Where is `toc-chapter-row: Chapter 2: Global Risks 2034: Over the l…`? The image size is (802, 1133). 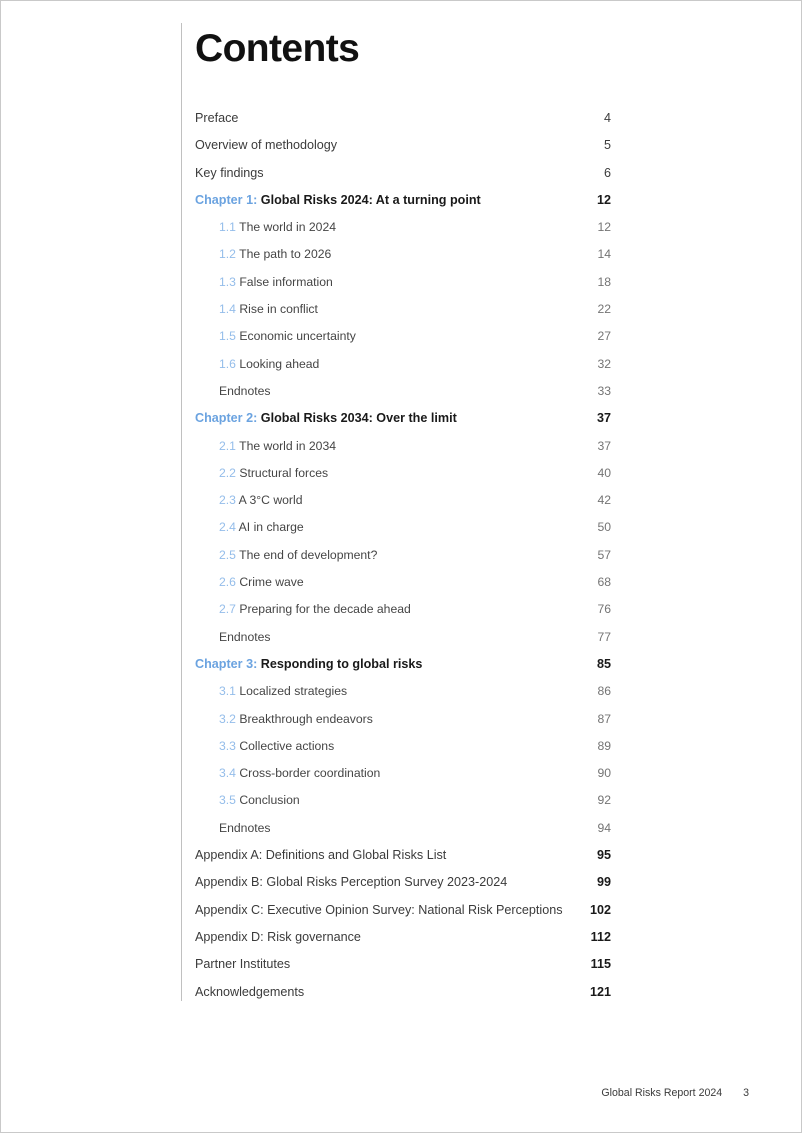 toc-chapter-row: Chapter 2: Global Risks 2034: Over the l… is located at coordinates (403, 424).